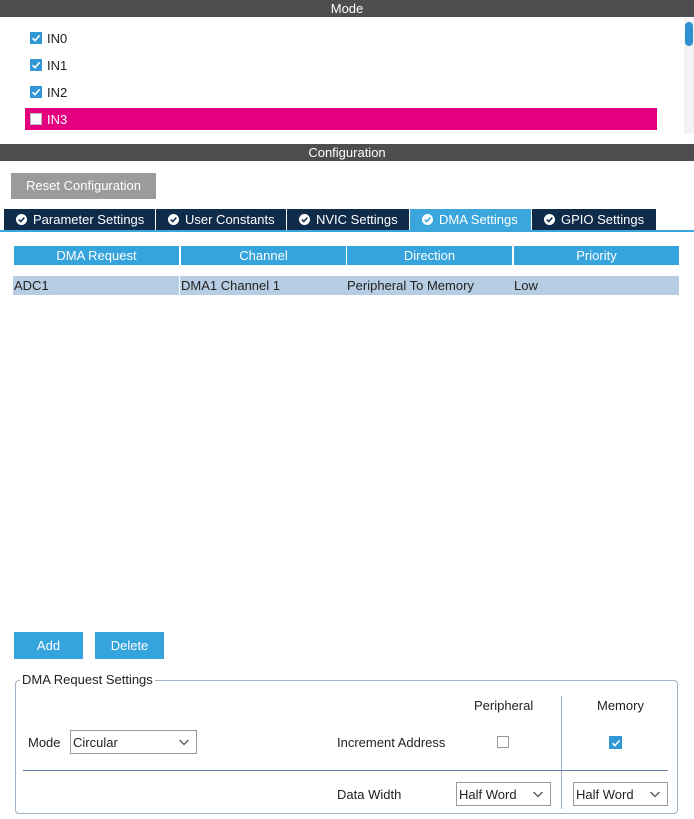 The height and width of the screenshot is (819, 694). Describe the element at coordinates (83, 186) in the screenshot. I see `reset-configuration-button: Reset Configuration` at that location.